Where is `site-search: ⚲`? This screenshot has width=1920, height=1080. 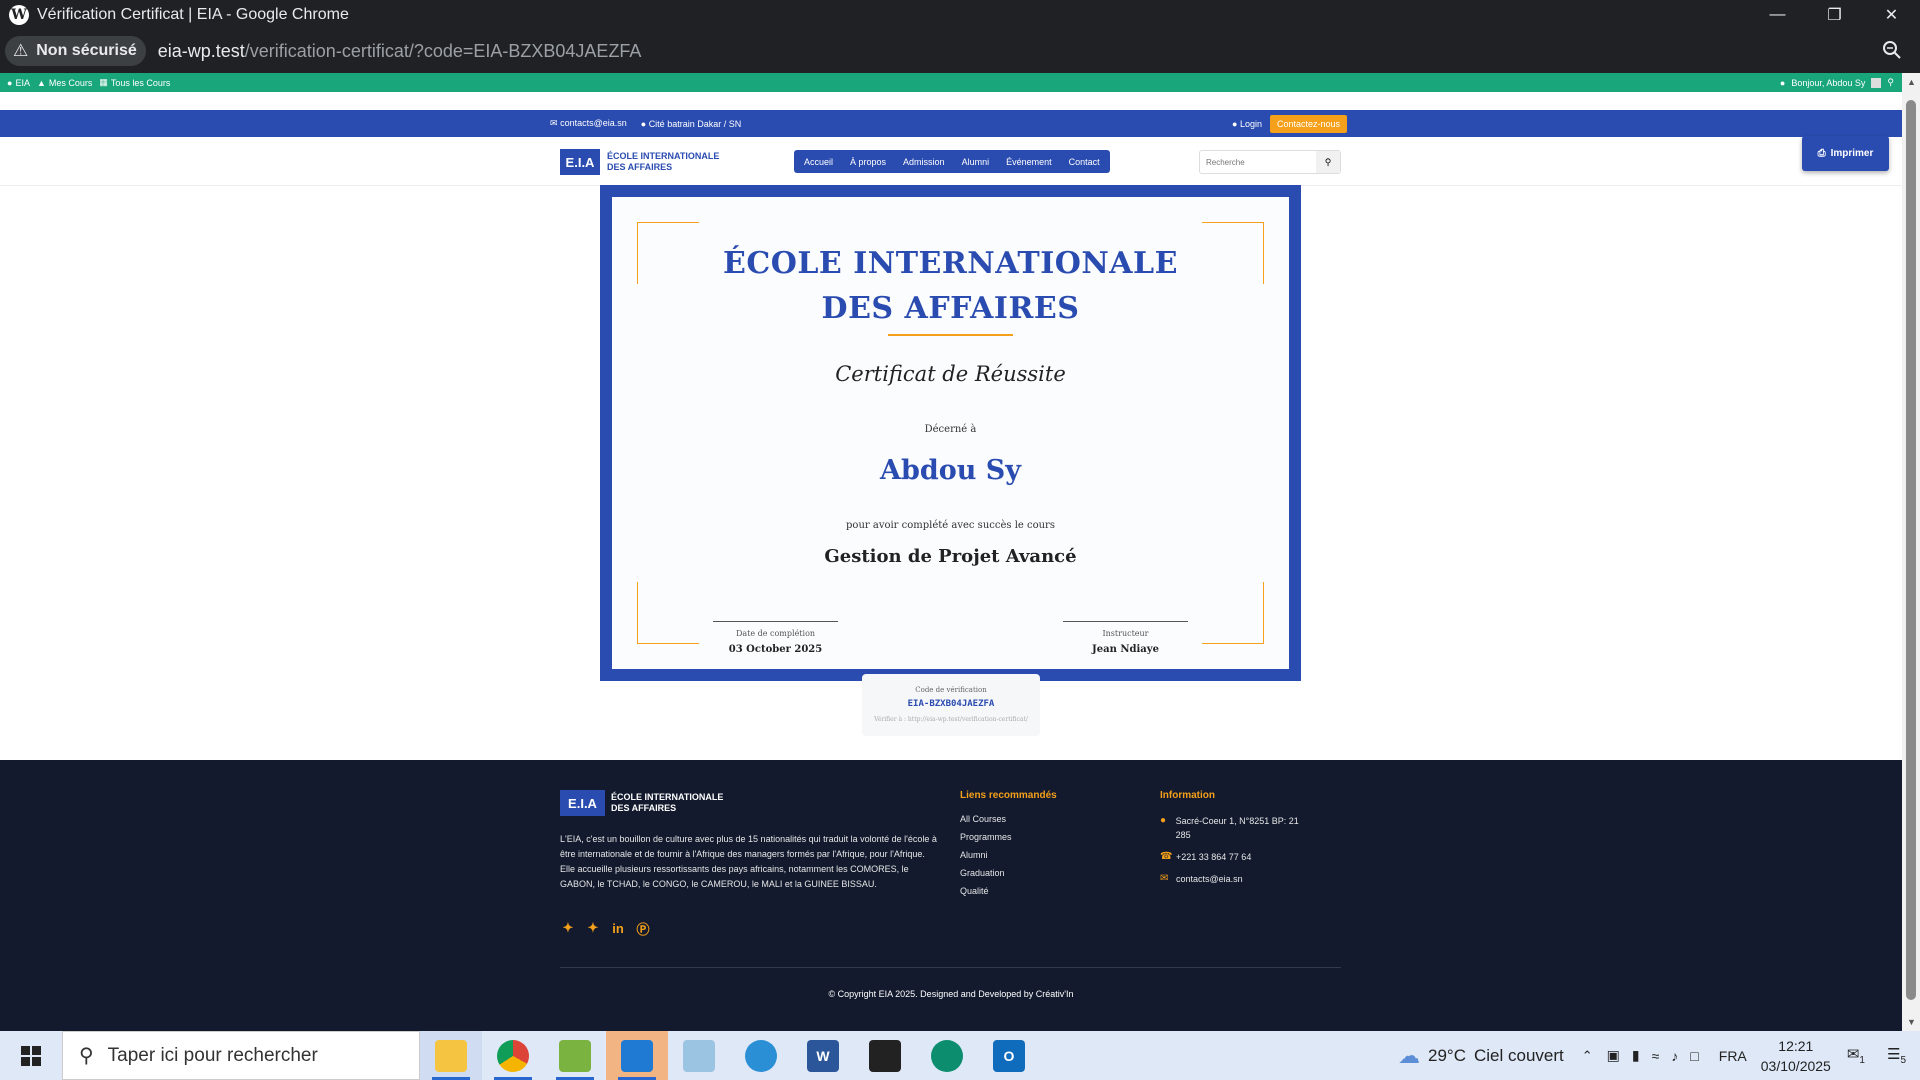 site-search: ⚲ is located at coordinates (1270, 162).